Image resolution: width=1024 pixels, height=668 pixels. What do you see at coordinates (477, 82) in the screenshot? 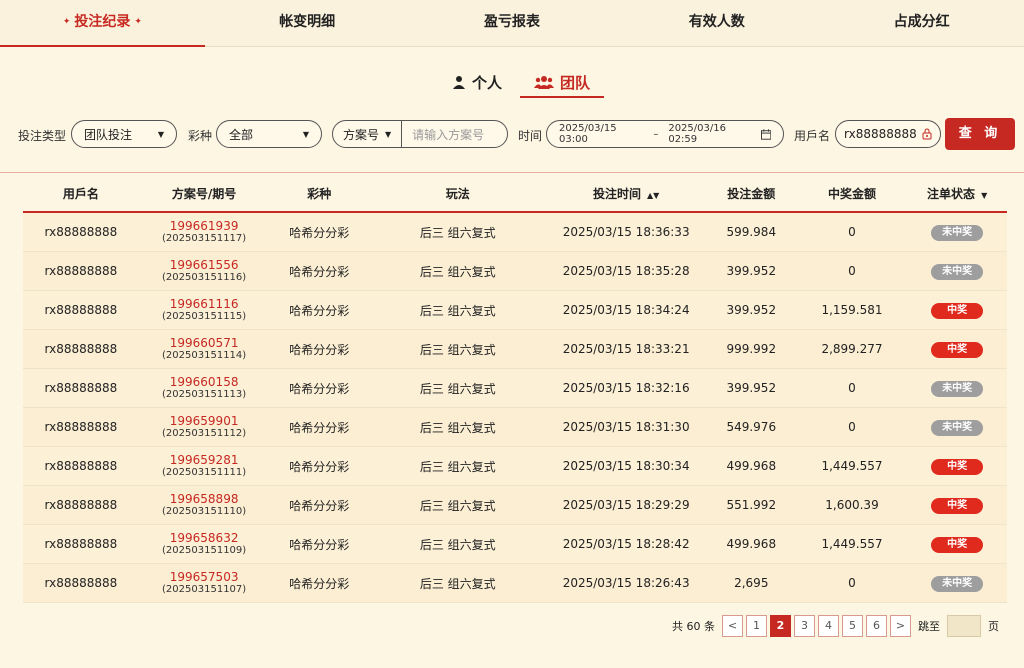
I see `mode-personal: 个人` at bounding box center [477, 82].